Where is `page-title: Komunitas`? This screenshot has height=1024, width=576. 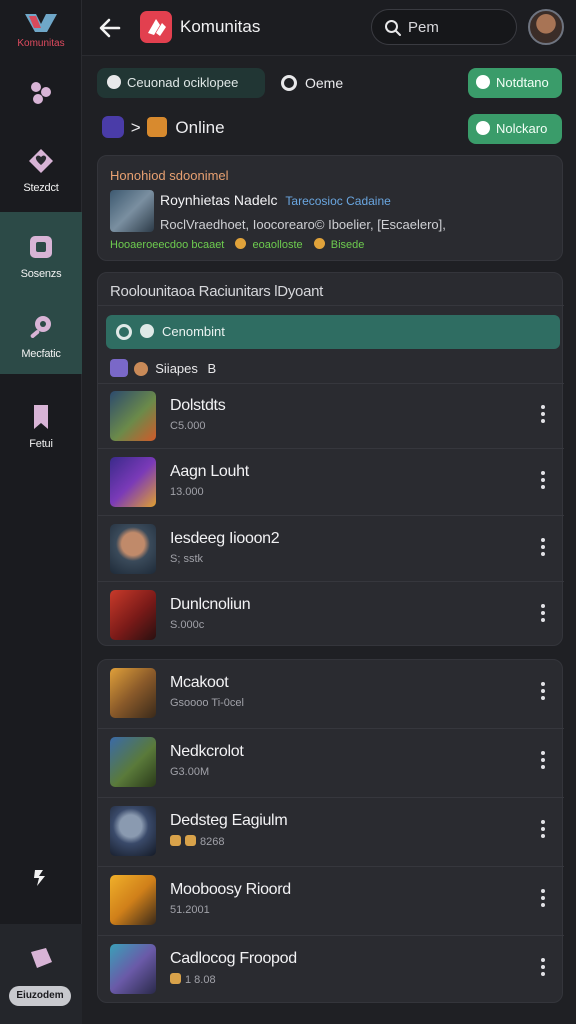 page-title: Komunitas is located at coordinates (220, 26).